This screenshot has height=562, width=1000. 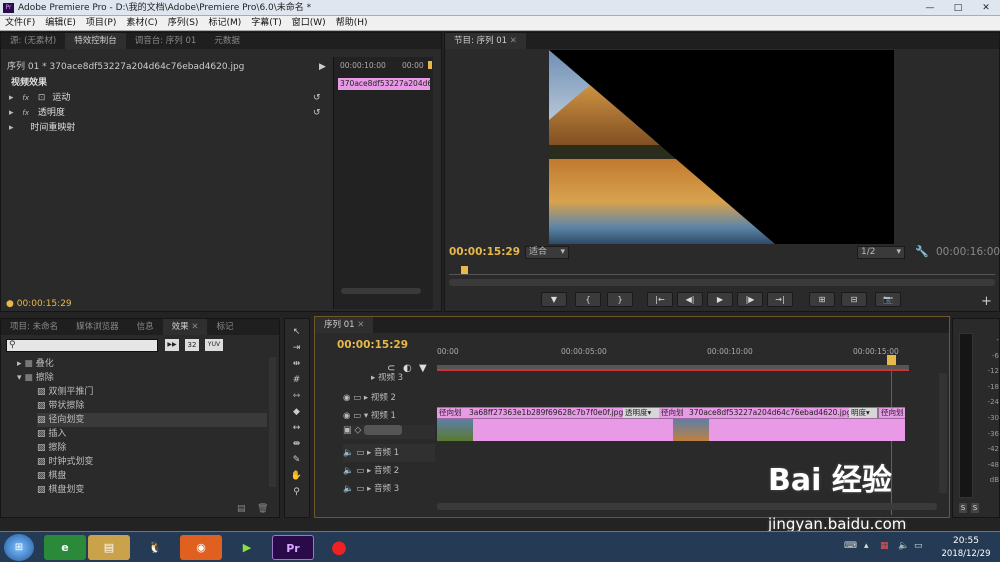 What do you see at coordinates (388, 398) in the screenshot?
I see `track-video-2: ◉ ▭ ▸ 视频 2` at bounding box center [388, 398].